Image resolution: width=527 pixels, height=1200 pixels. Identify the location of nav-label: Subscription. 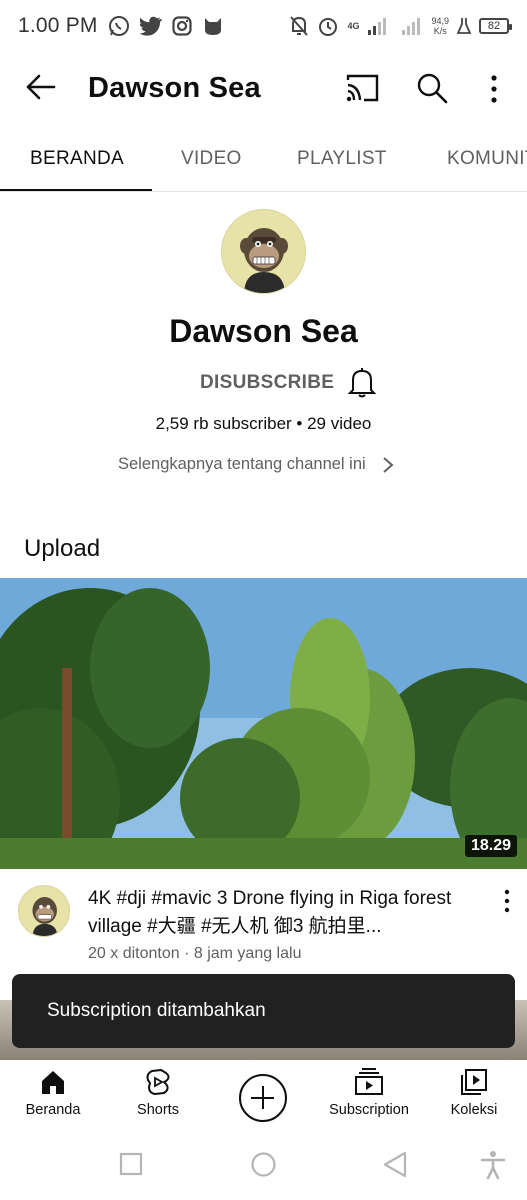
(369, 1110).